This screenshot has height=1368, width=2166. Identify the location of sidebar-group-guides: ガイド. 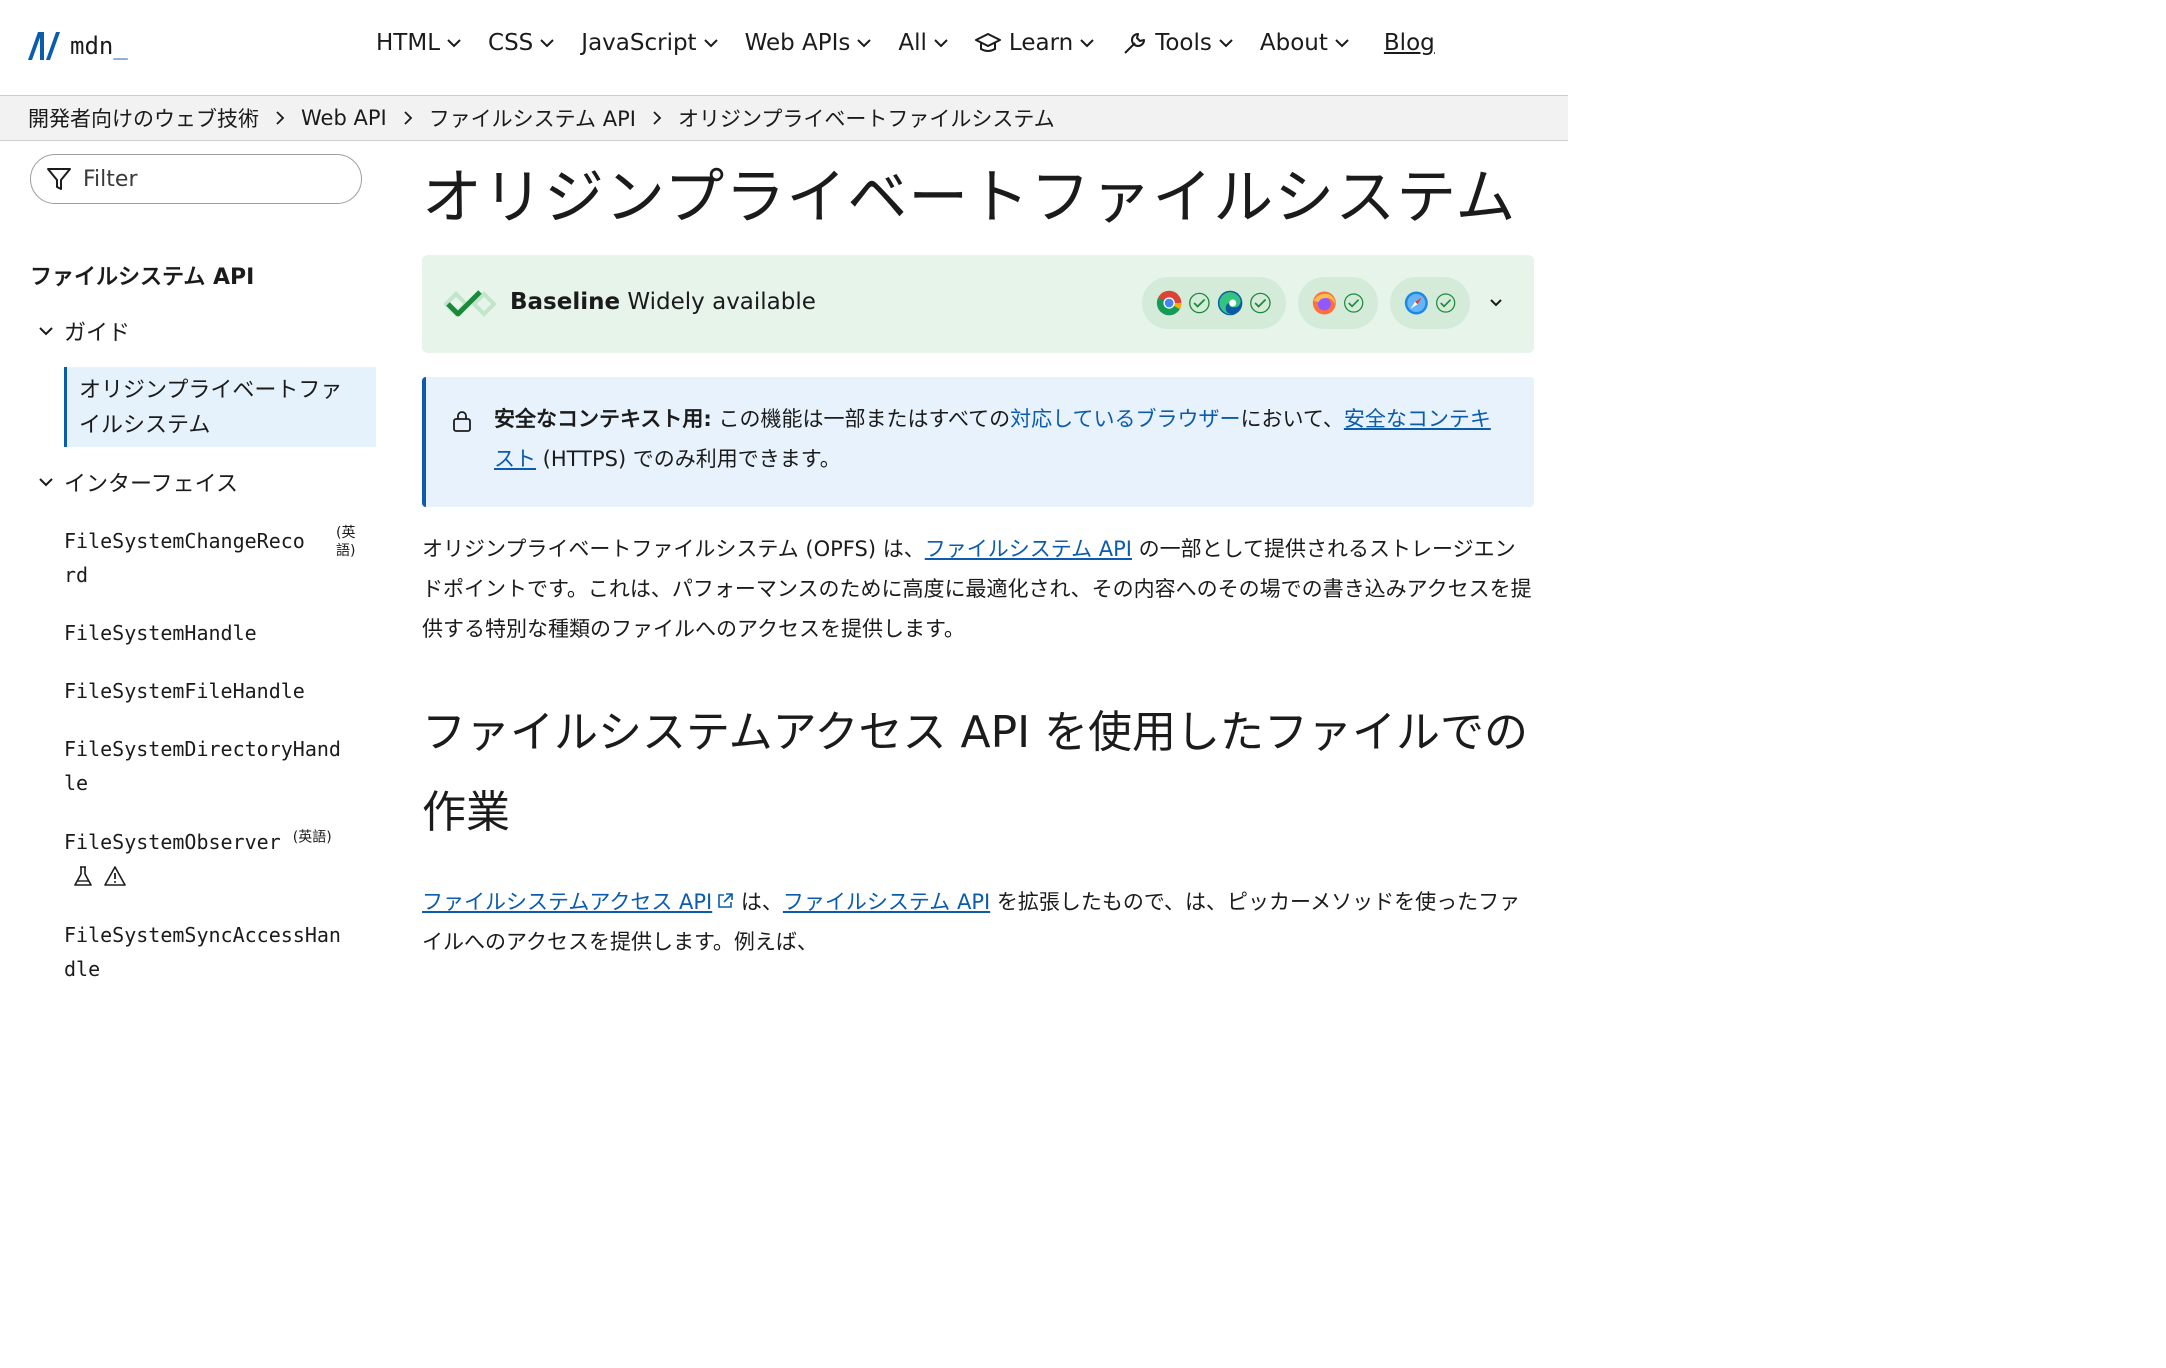
(84, 331).